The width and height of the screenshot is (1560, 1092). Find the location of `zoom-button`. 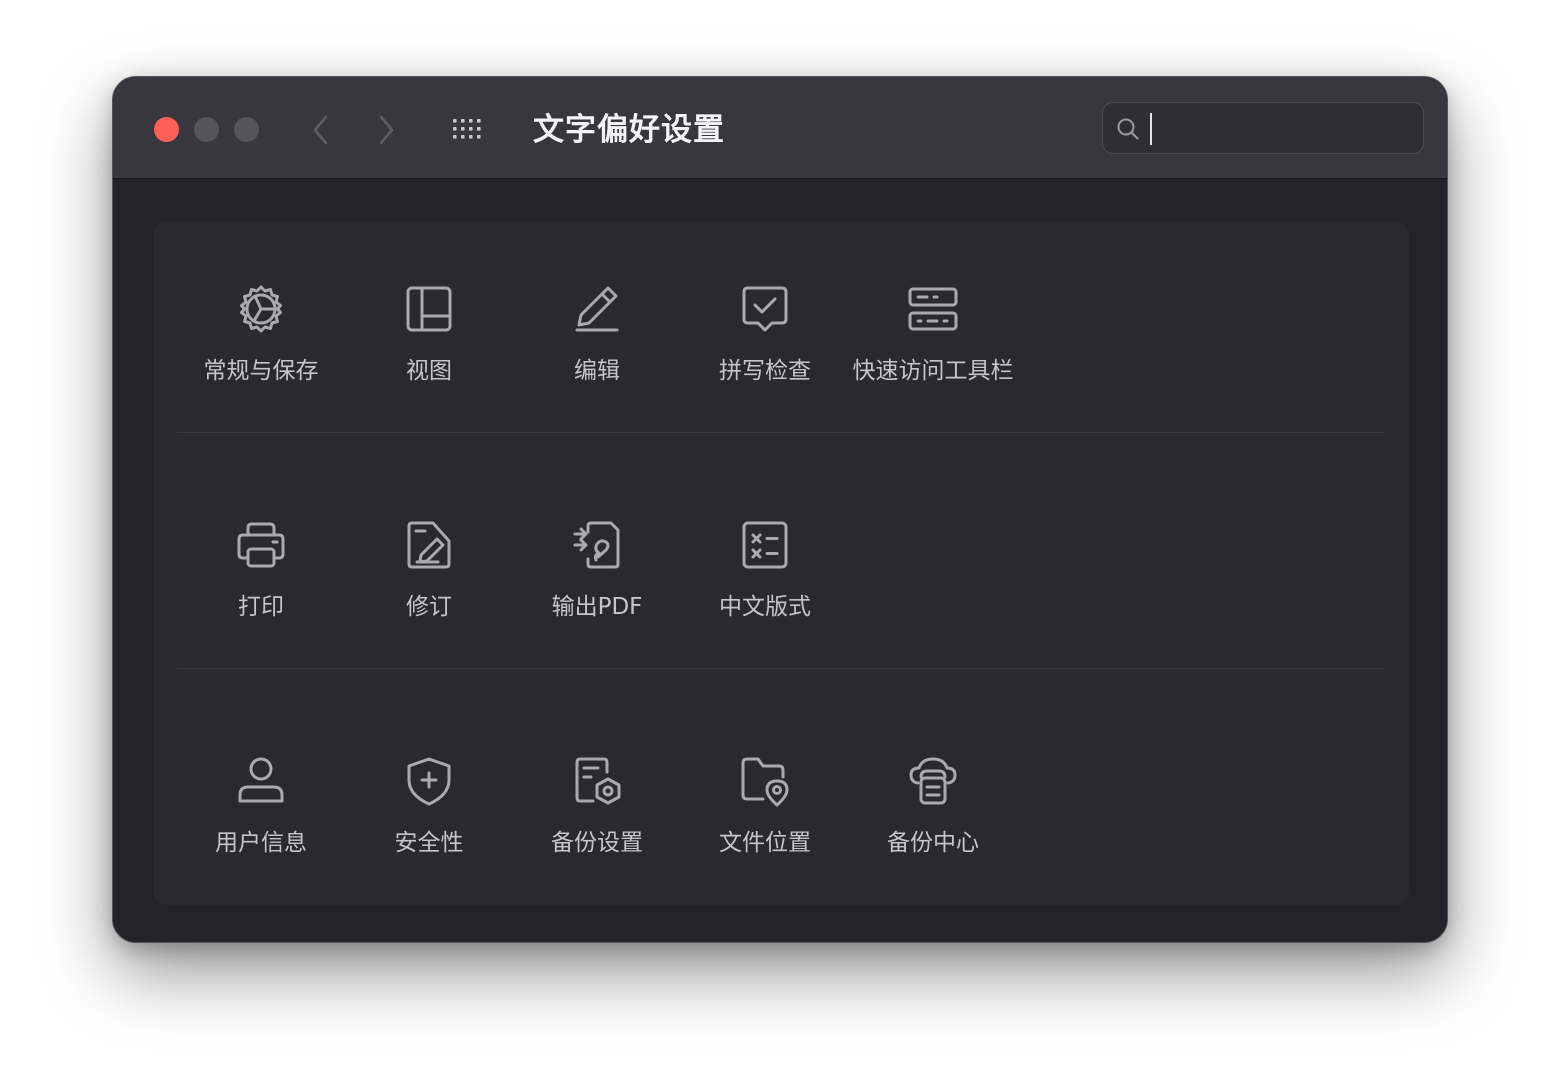

zoom-button is located at coordinates (246, 129).